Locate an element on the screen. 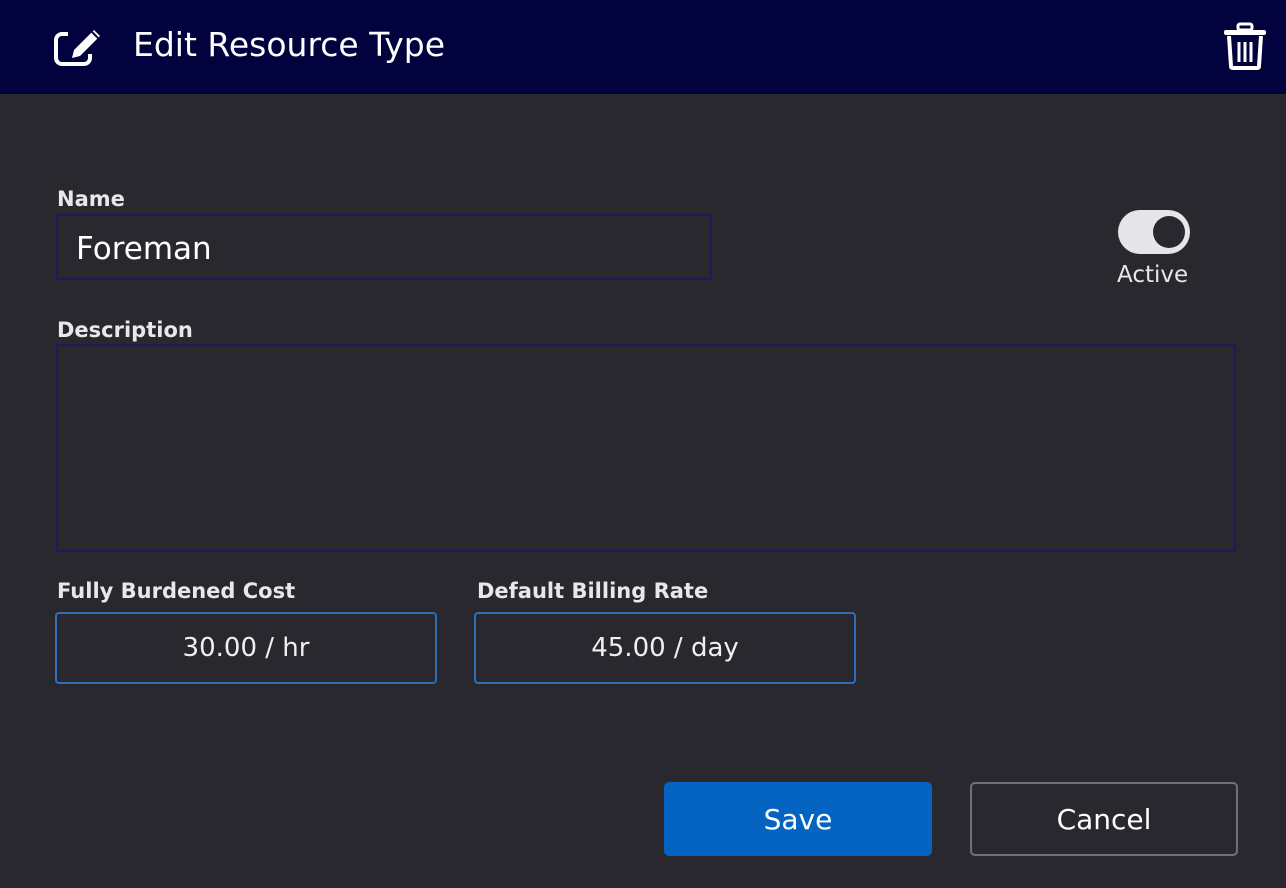  cancel-button-label: Cancel is located at coordinates (1104, 819).